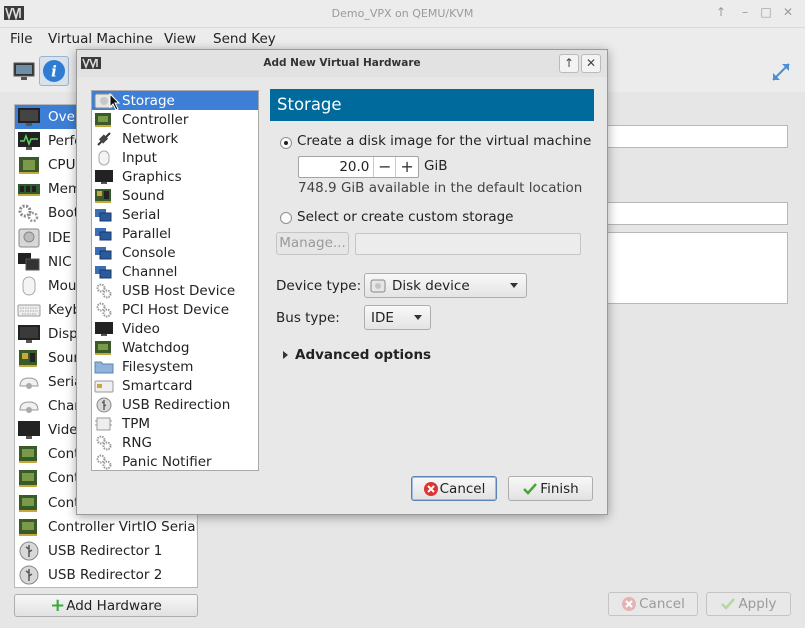  I want to click on folder-icon, so click(104, 367).